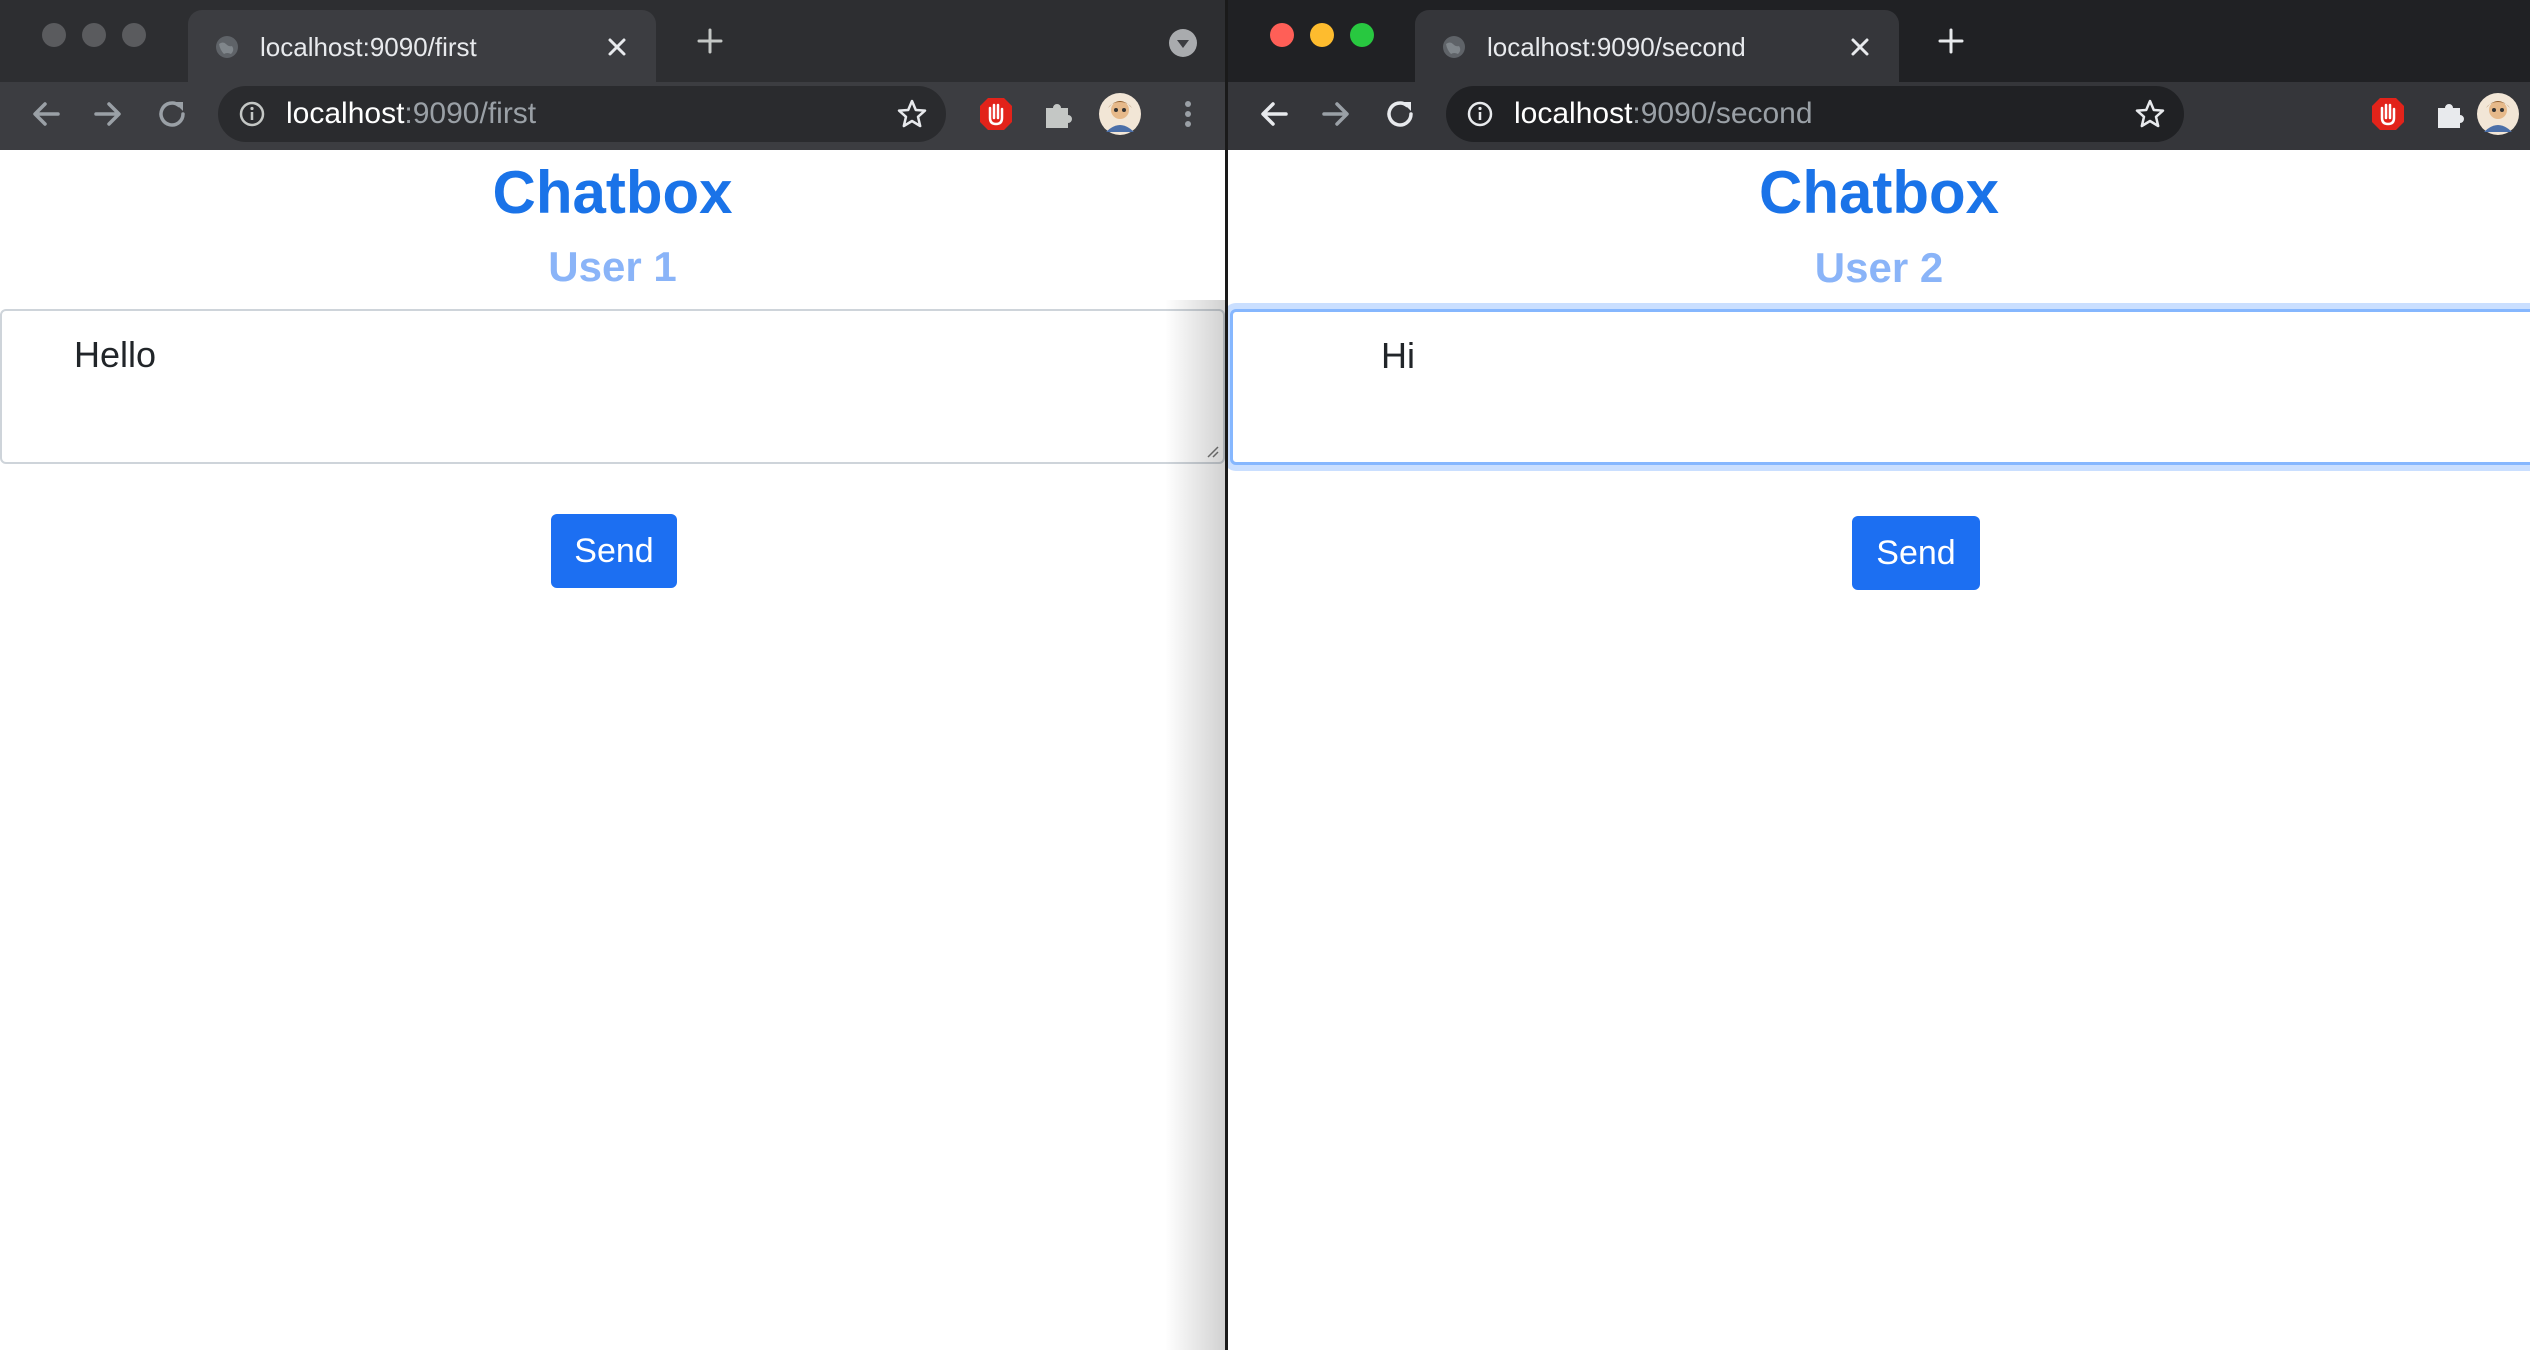 The width and height of the screenshot is (2530, 1350). What do you see at coordinates (1398, 355) in the screenshot?
I see `message-text: Hi` at bounding box center [1398, 355].